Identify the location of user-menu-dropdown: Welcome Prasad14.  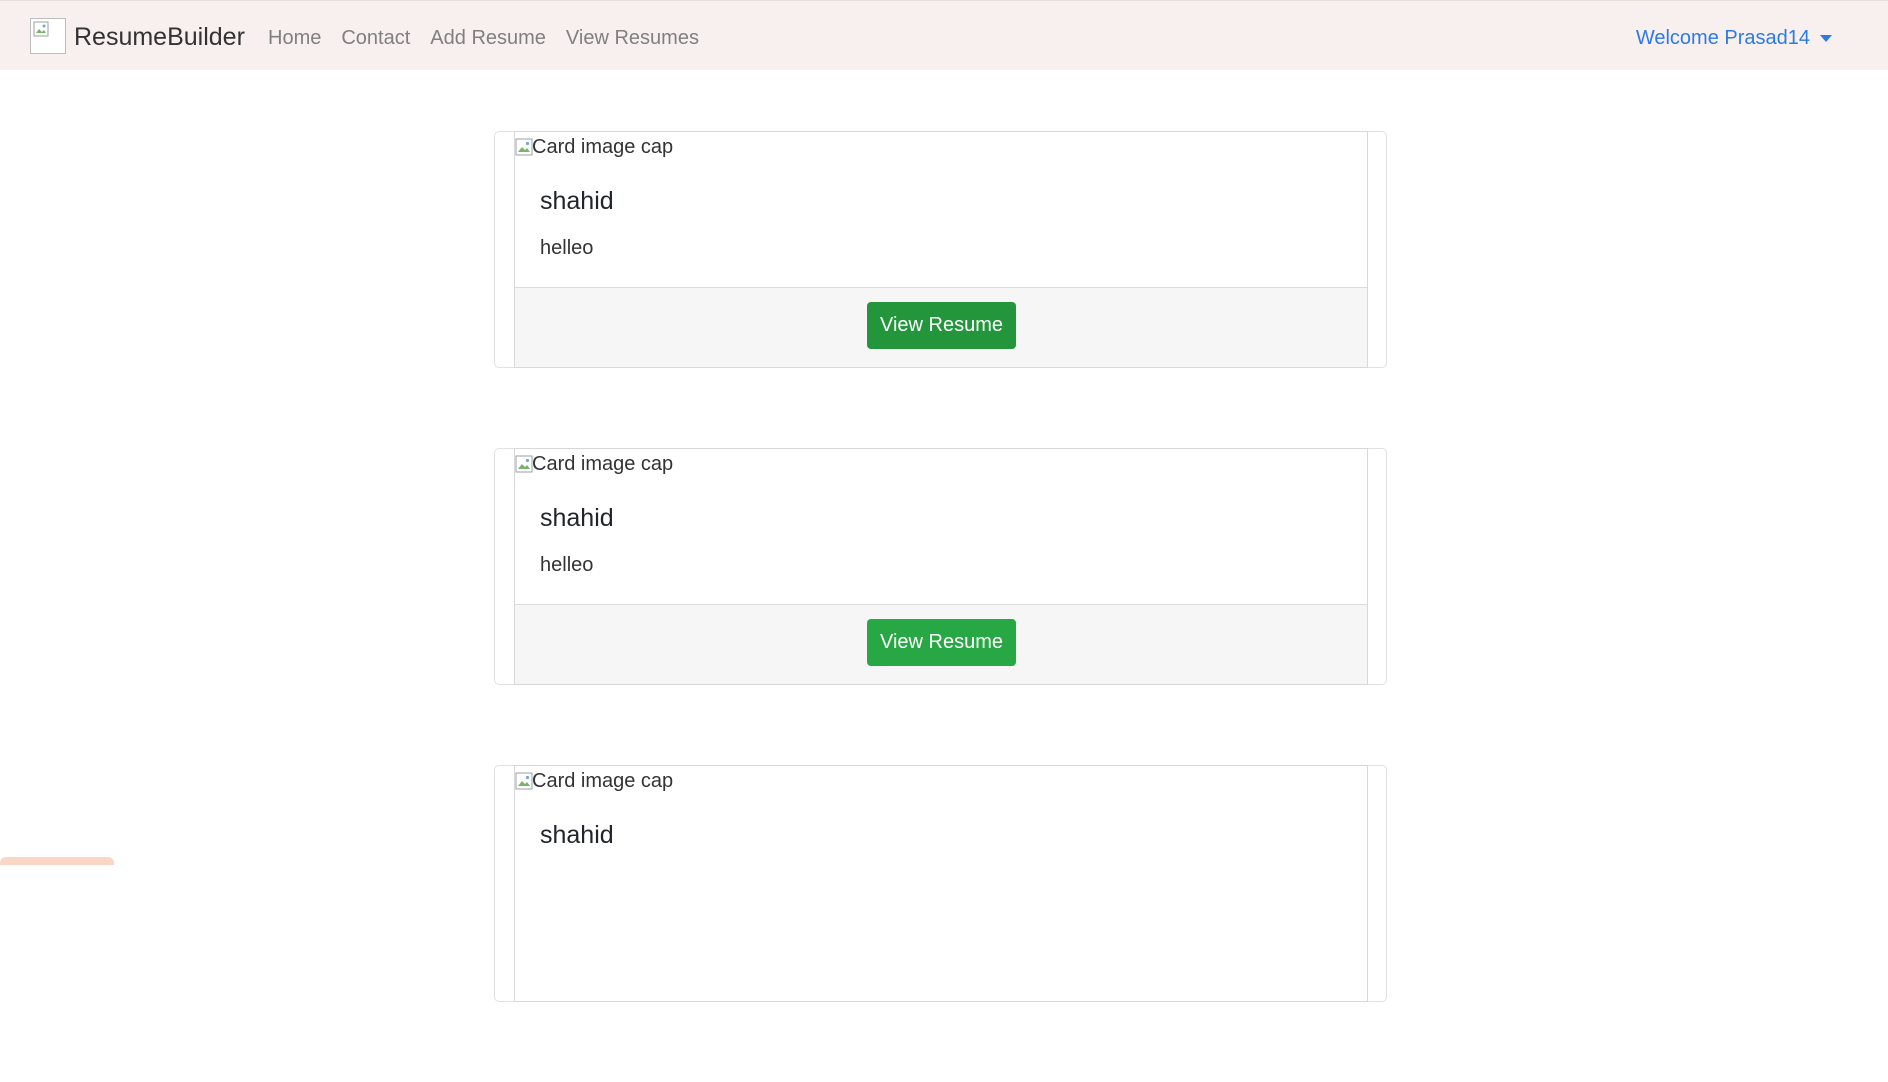
(1734, 38).